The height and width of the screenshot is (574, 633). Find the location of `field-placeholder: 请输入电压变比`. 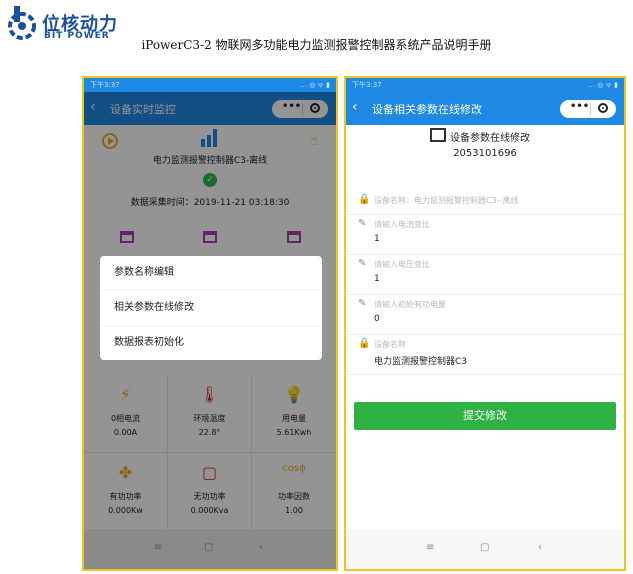

field-placeholder: 请输入电压变比 is located at coordinates (402, 264).